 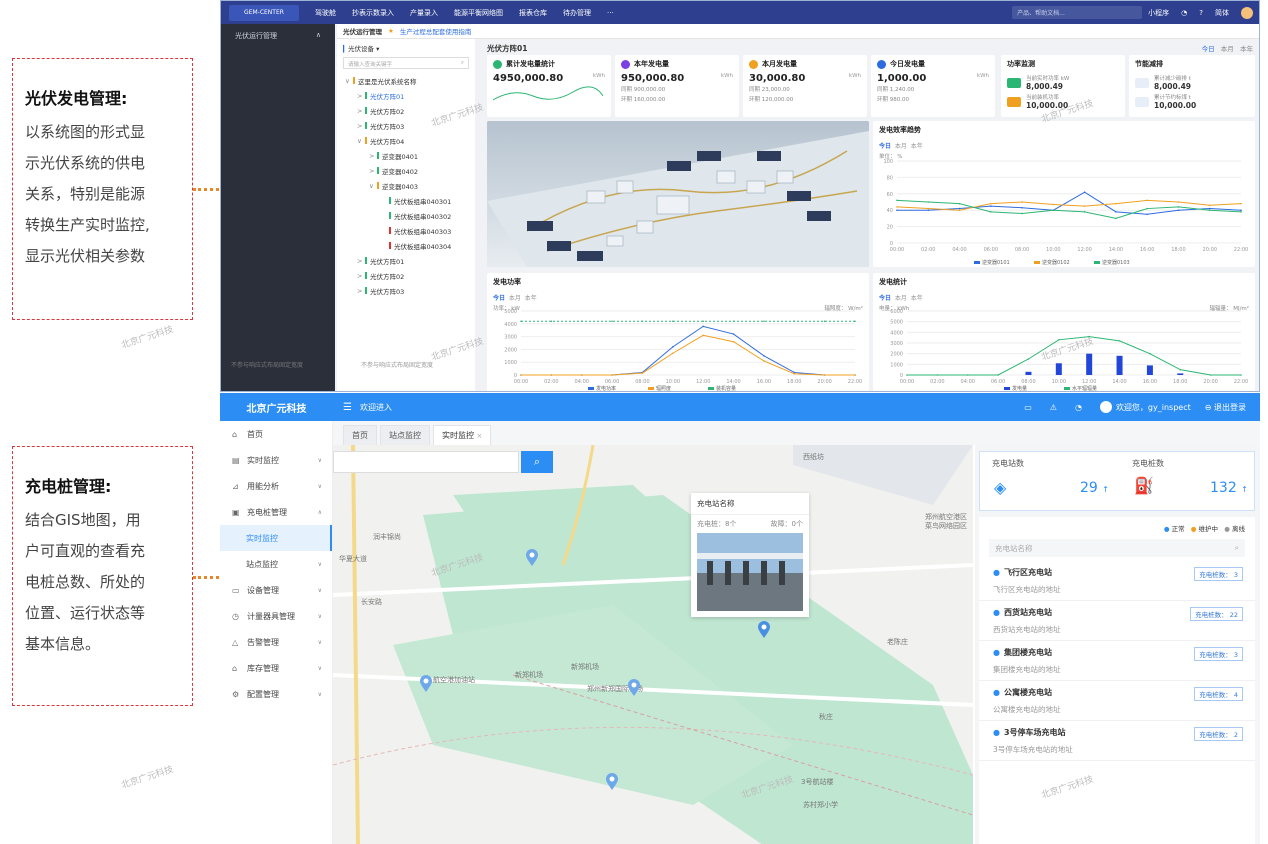 What do you see at coordinates (276, 642) in the screenshot?
I see `sidebar-item: △ 告警管理 ∨` at bounding box center [276, 642].